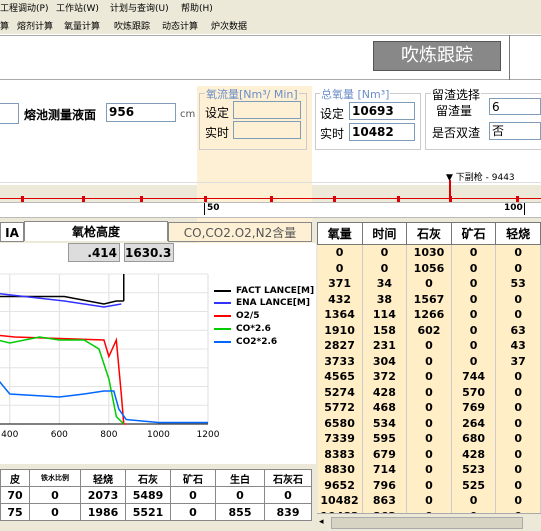 This screenshot has height=531, width=541. Describe the element at coordinates (188, 114) in the screenshot. I see `pool-level-unit: cm` at that location.